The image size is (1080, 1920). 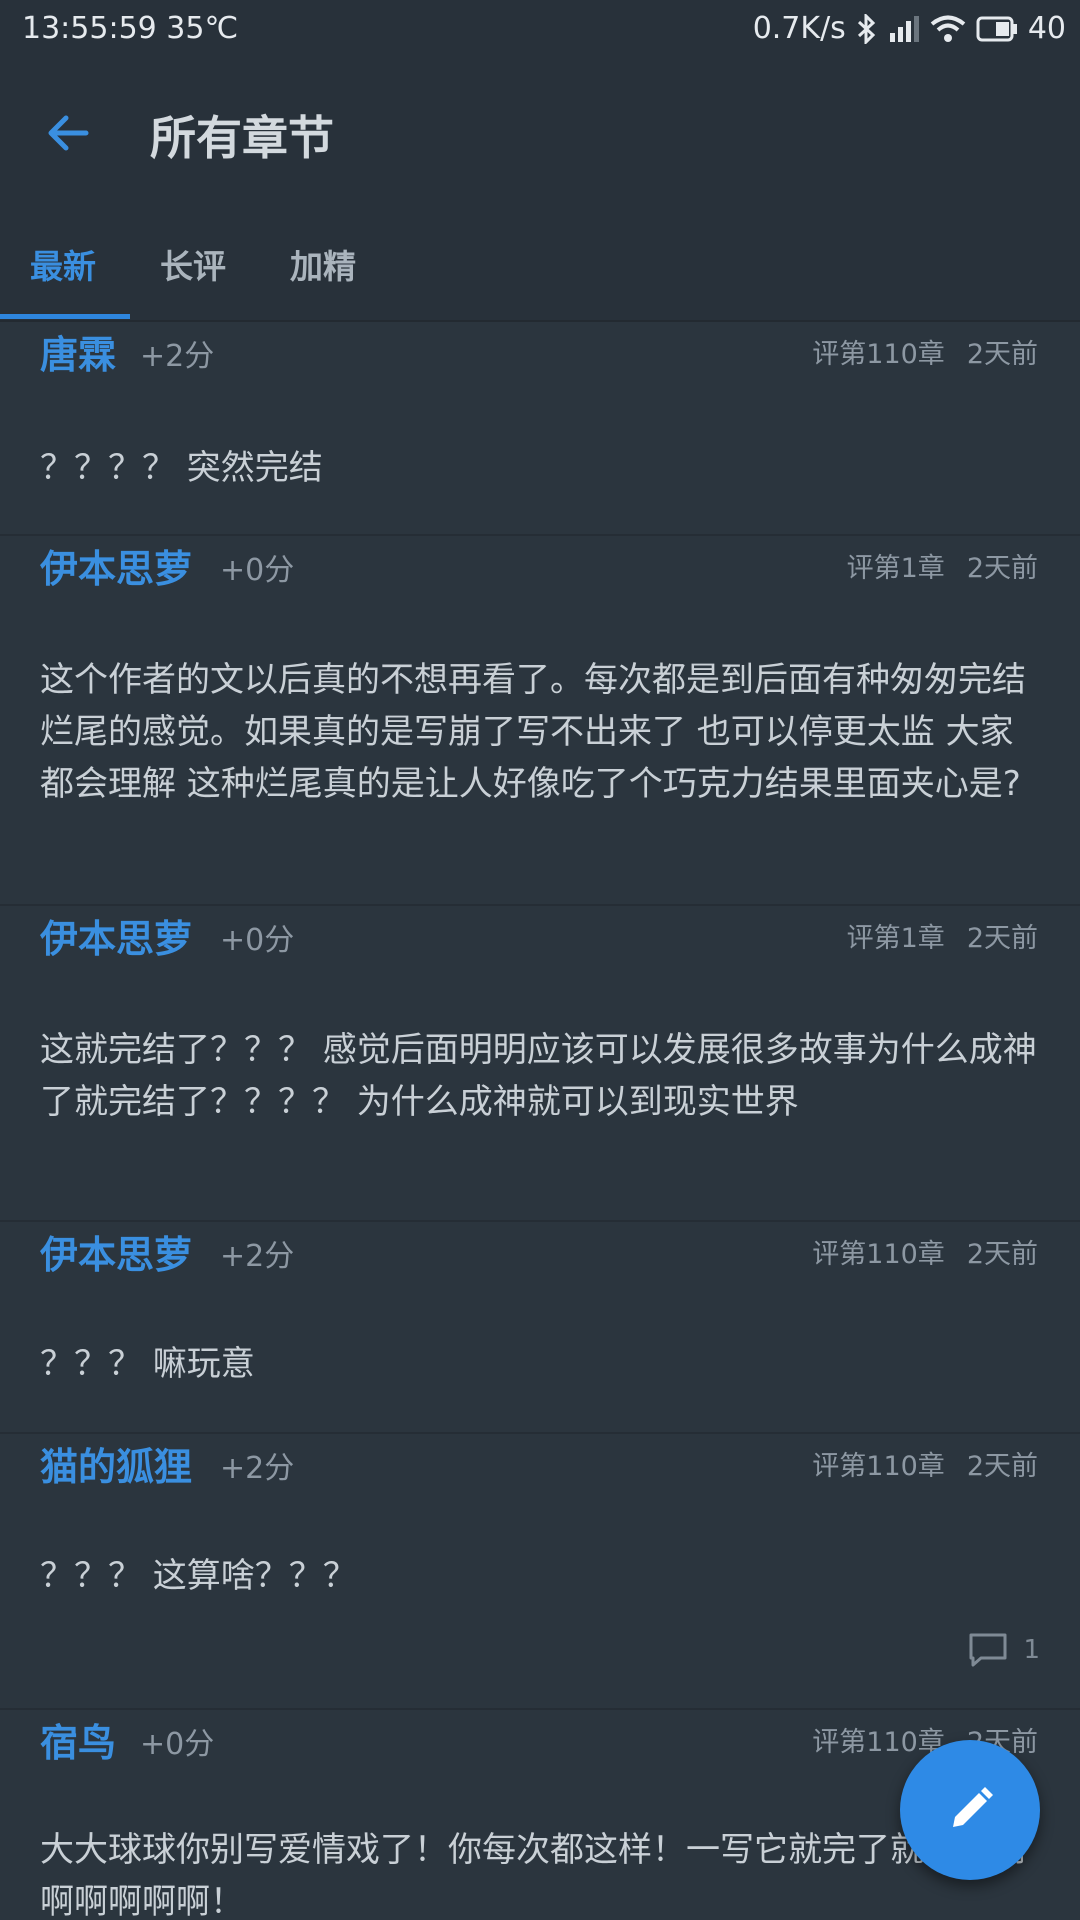 What do you see at coordinates (1031, 1650) in the screenshot?
I see `reply-count-value: 1` at bounding box center [1031, 1650].